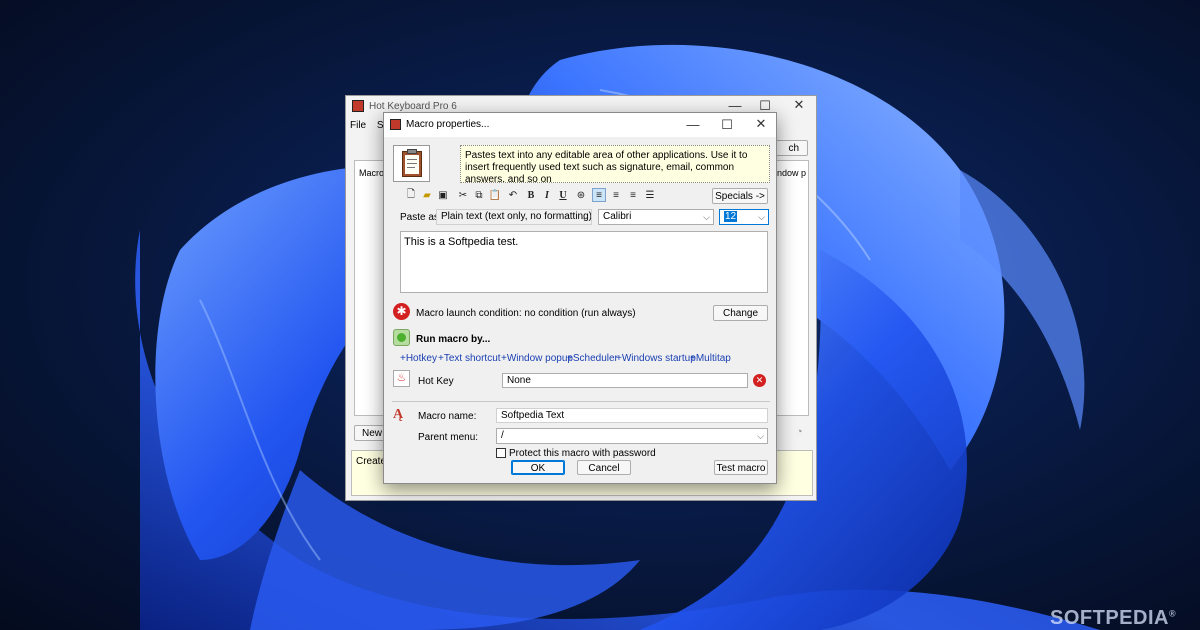  Describe the element at coordinates (358, 106) in the screenshot. I see `app-icon` at that location.